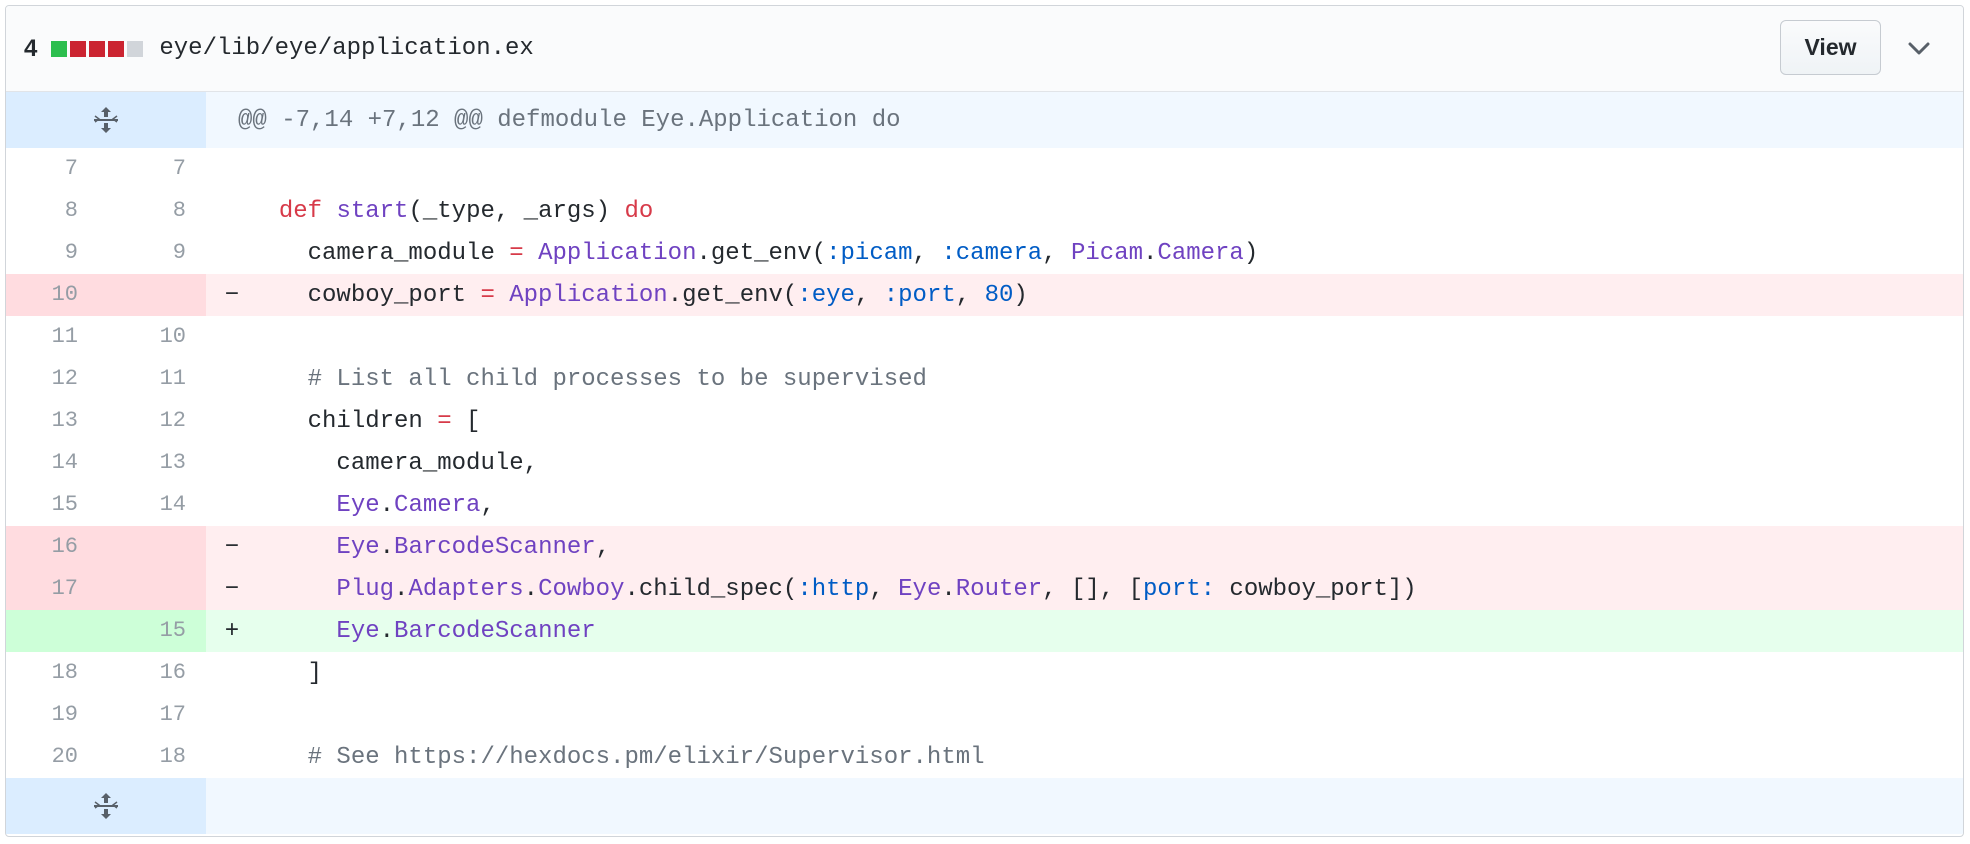 The image size is (1970, 844). I want to click on code-token: cowboy_port, so click(365, 295).